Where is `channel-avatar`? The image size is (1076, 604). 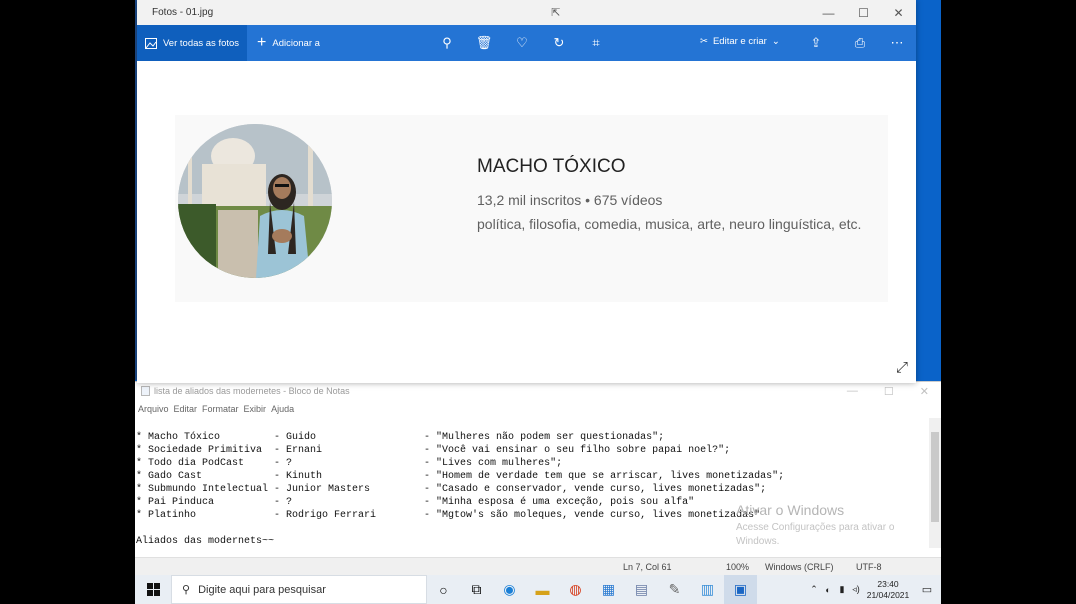 channel-avatar is located at coordinates (255, 201).